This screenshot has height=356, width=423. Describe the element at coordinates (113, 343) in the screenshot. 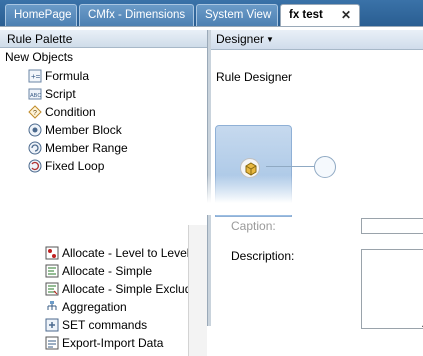

I see `item-label: Export-Import Data` at that location.